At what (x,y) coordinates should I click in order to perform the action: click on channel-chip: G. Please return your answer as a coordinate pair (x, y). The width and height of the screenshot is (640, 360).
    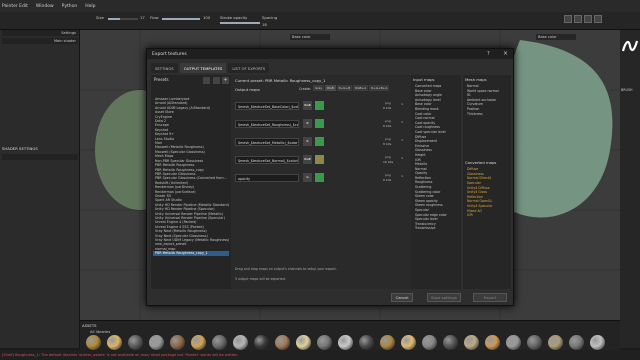
    Looking at the image, I should click on (307, 177).